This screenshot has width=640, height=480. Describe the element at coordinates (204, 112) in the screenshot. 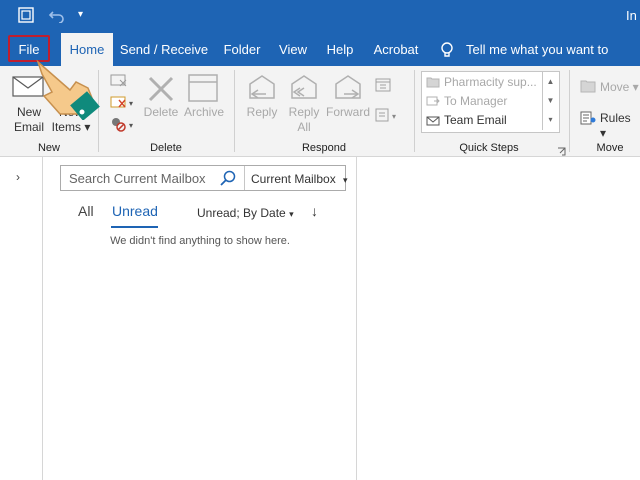

I see `archive-button: Archive` at that location.